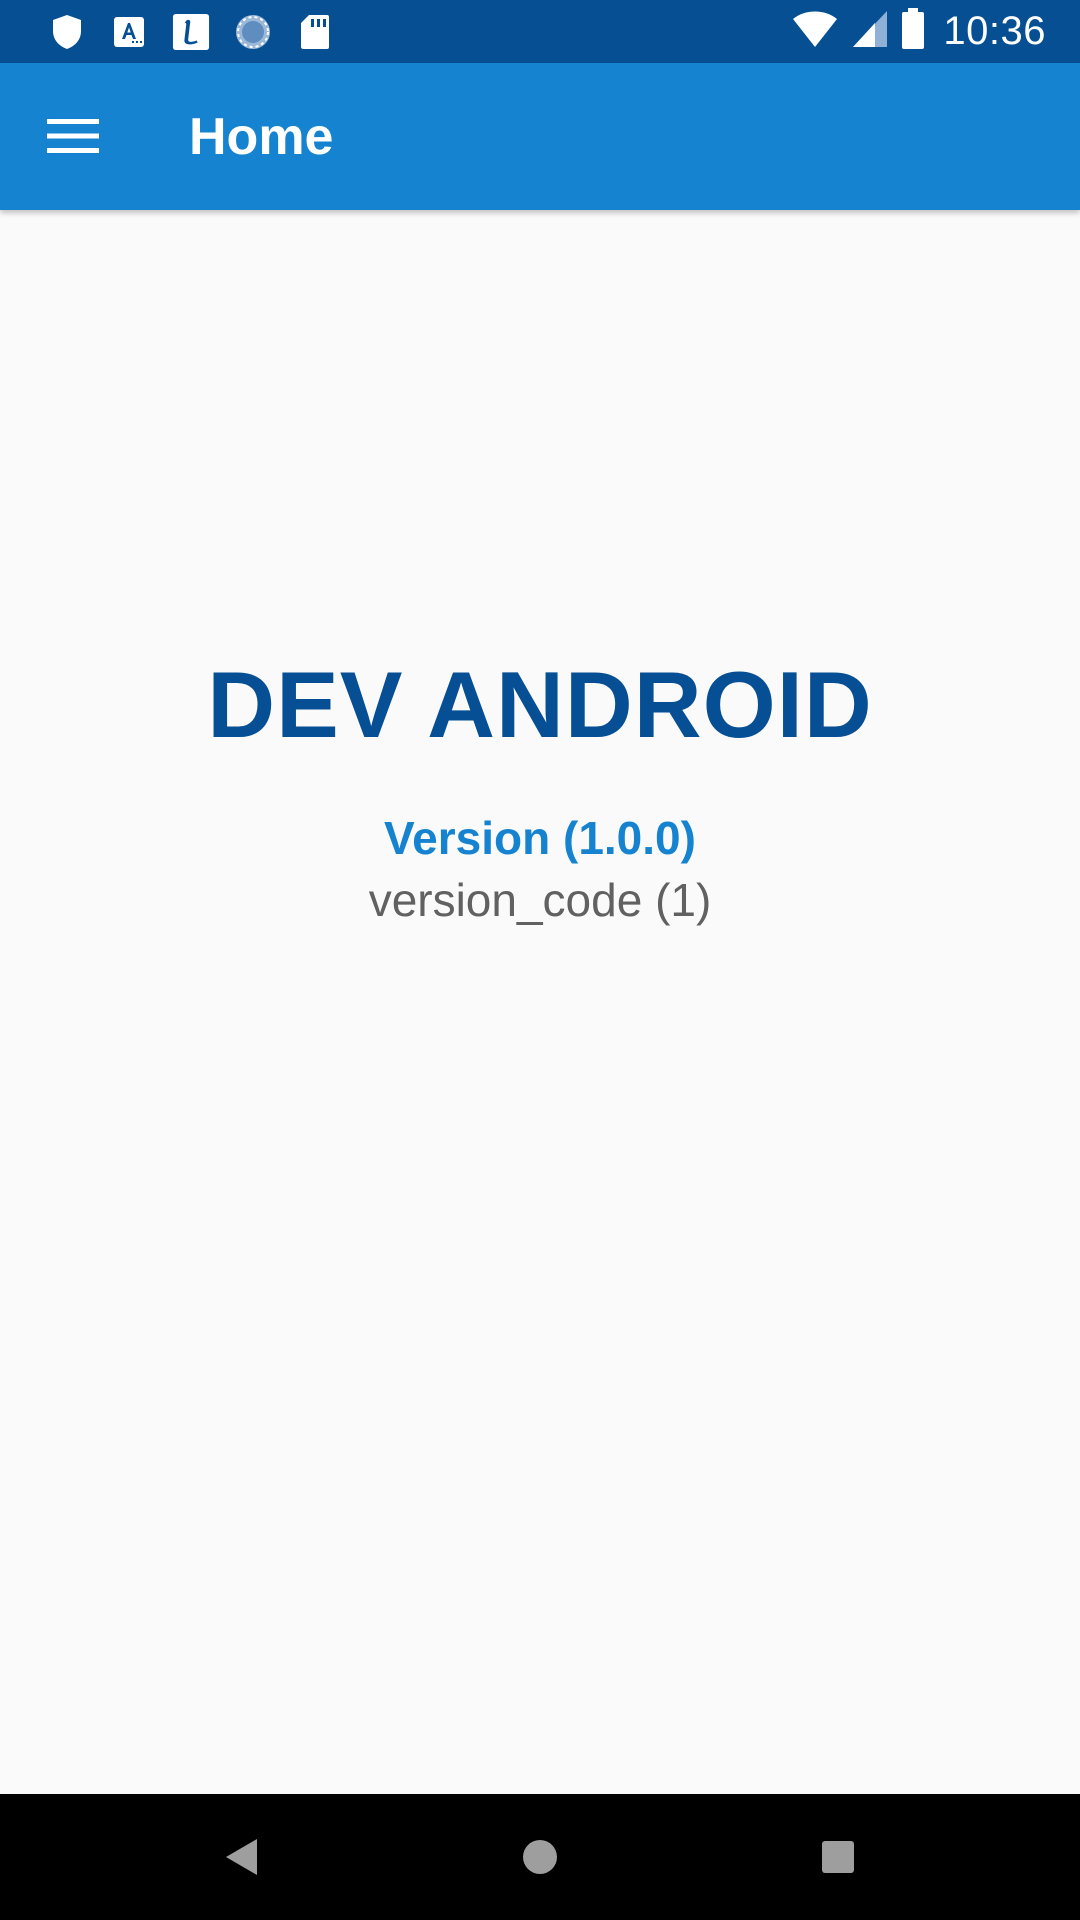 The height and width of the screenshot is (1920, 1080). I want to click on menu-button, so click(73, 136).